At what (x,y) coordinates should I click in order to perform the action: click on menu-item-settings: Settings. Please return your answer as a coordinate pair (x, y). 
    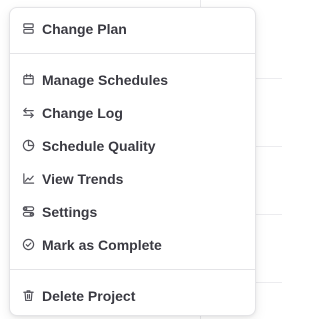
    Looking at the image, I should click on (132, 212).